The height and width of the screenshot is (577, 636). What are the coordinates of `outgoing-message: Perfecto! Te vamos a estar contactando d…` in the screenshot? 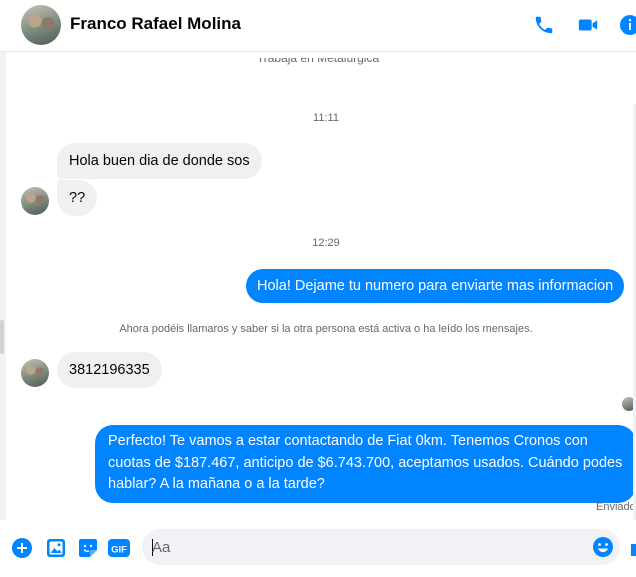 It's located at (365, 464).